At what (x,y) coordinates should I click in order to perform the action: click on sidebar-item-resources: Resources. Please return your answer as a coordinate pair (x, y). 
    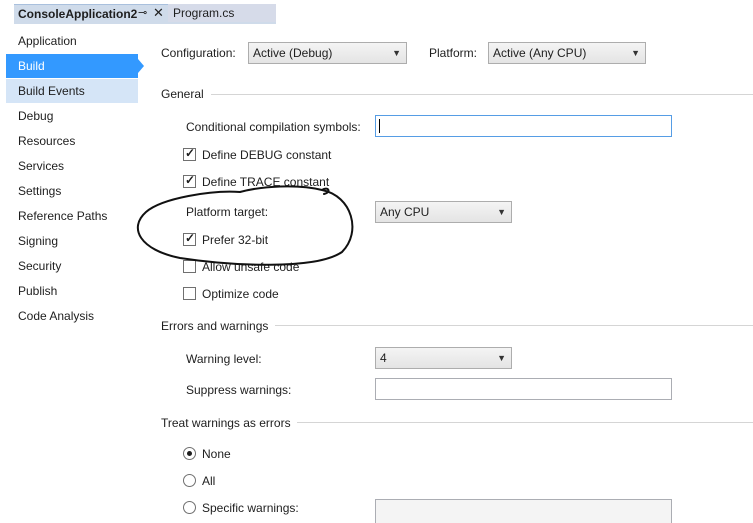
    Looking at the image, I should click on (72, 141).